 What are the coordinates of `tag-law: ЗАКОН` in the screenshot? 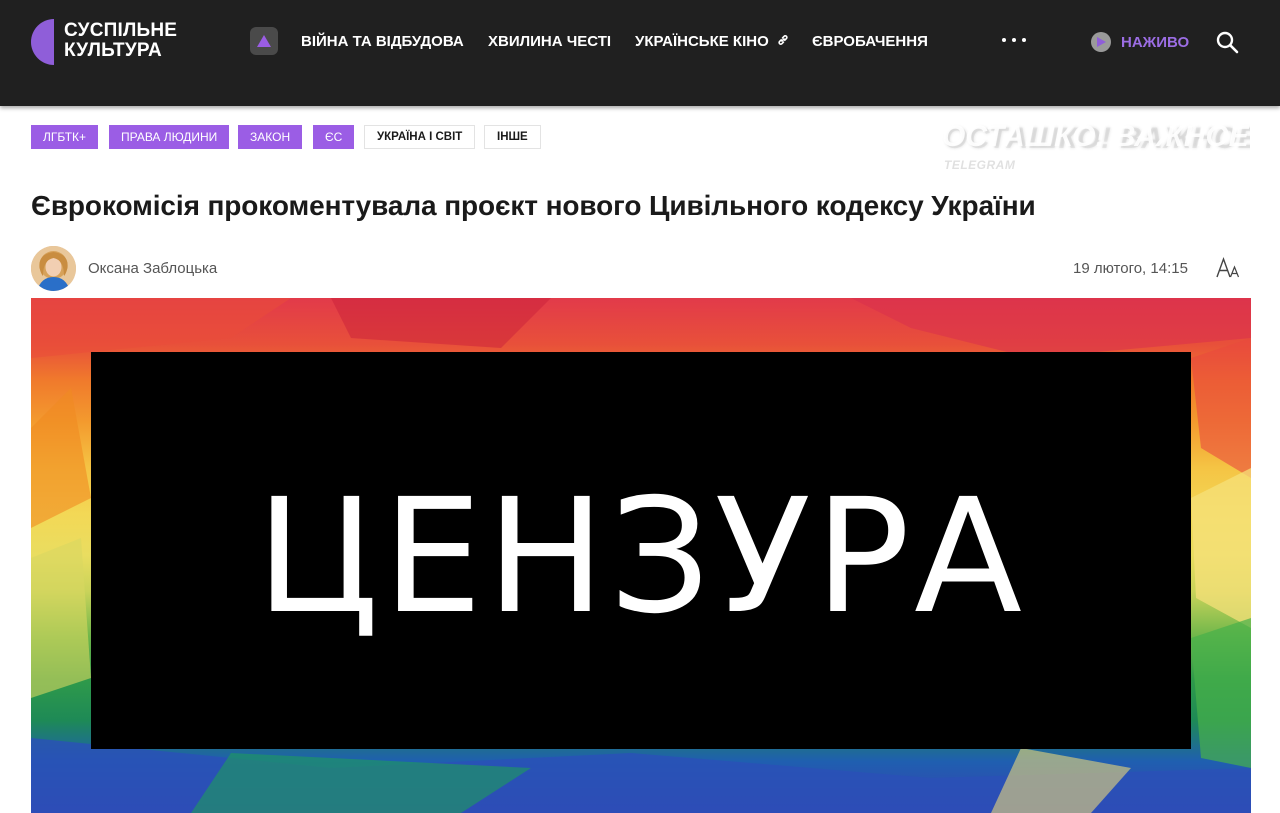 It's located at (270, 137).